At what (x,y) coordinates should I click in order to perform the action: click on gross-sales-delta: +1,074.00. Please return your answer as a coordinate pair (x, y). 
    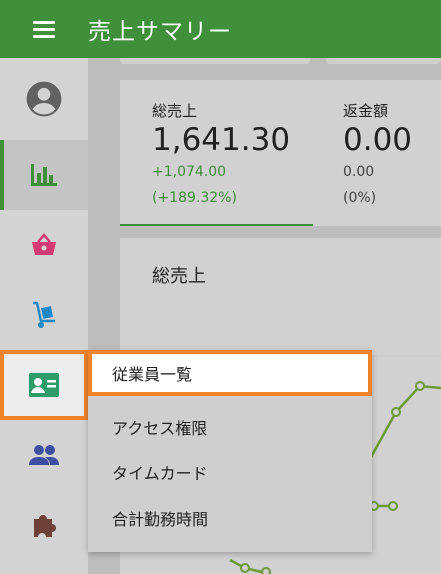
    Looking at the image, I should click on (189, 172).